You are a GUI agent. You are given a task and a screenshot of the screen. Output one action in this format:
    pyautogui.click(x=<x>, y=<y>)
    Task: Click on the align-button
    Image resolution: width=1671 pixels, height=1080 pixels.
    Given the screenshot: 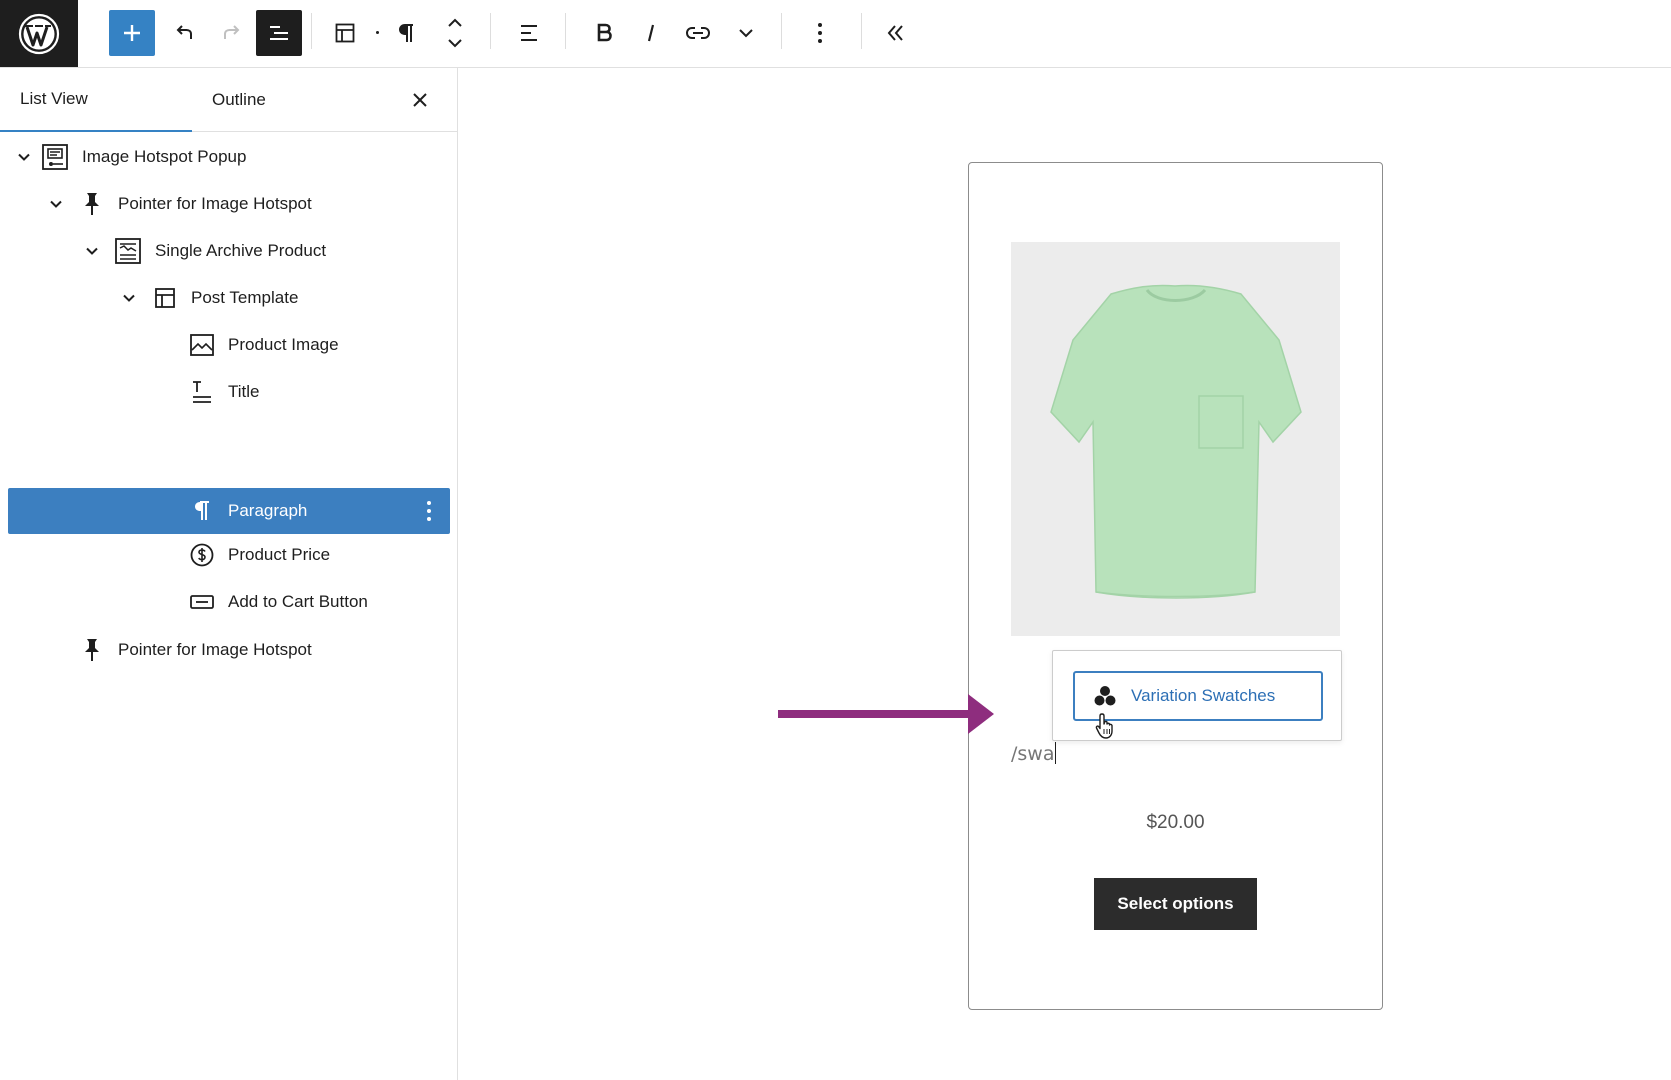 What is the action you would take?
    pyautogui.click(x=529, y=33)
    